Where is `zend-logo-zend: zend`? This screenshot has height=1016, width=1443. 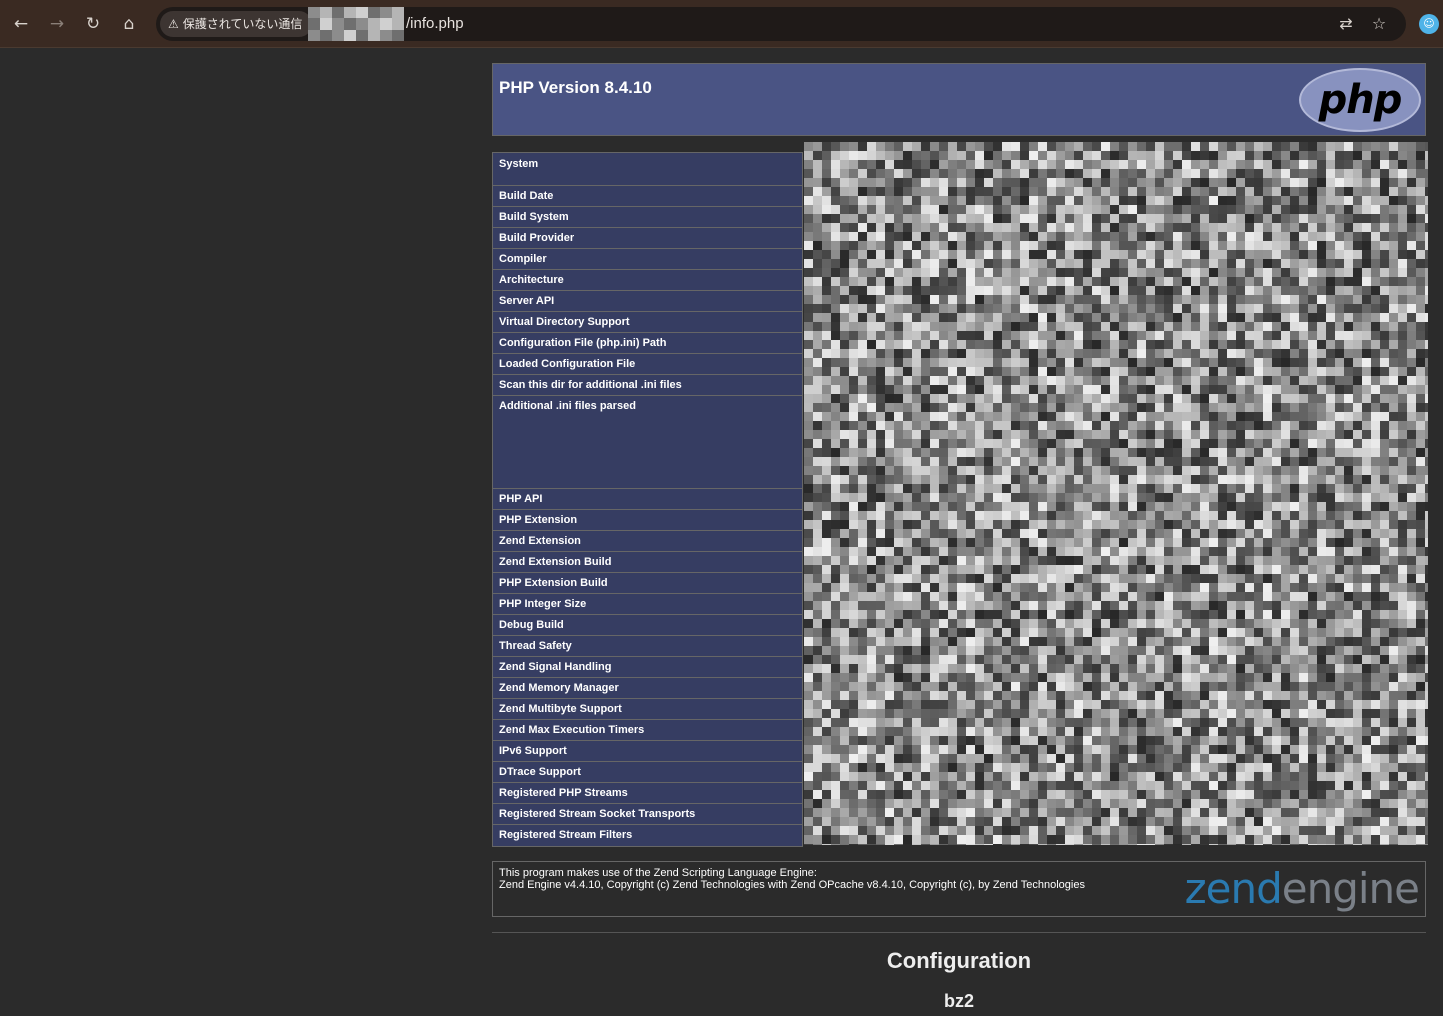 zend-logo-zend: zend is located at coordinates (1233, 888).